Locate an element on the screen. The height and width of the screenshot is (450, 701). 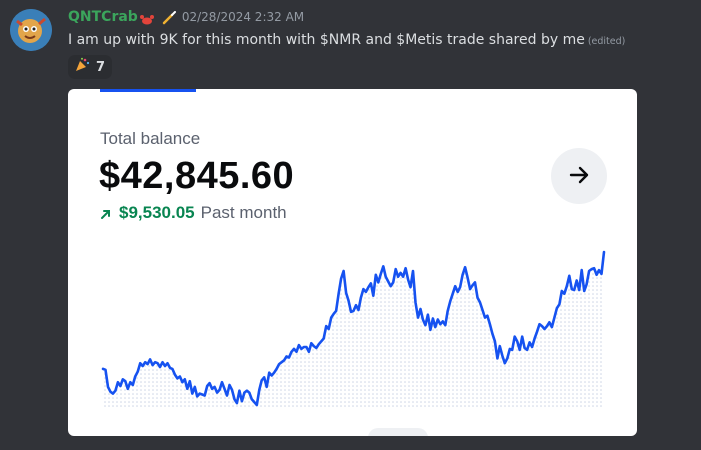
message-header: QNTCrab 02/28/2024 2:32 AM is located at coordinates (186, 17).